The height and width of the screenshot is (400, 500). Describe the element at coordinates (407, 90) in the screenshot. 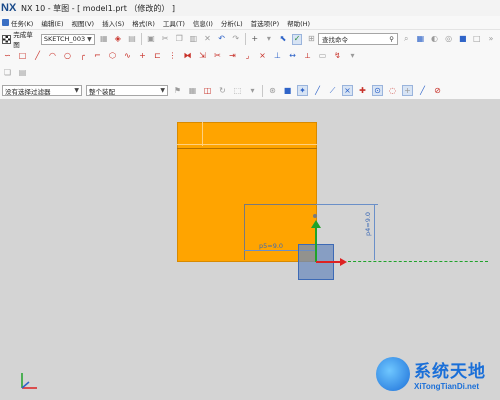

I see `snap-point-on-curve-icon: +` at that location.